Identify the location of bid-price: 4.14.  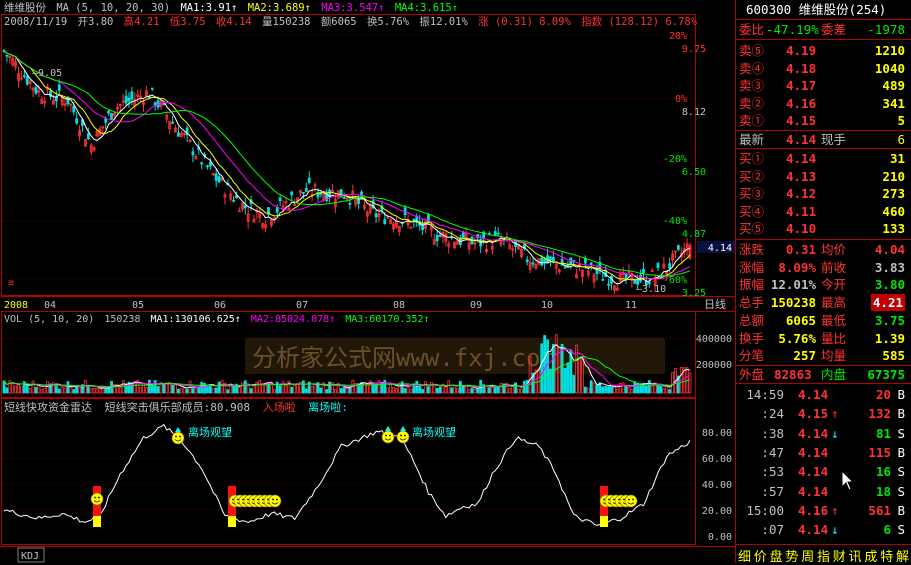
(801, 158).